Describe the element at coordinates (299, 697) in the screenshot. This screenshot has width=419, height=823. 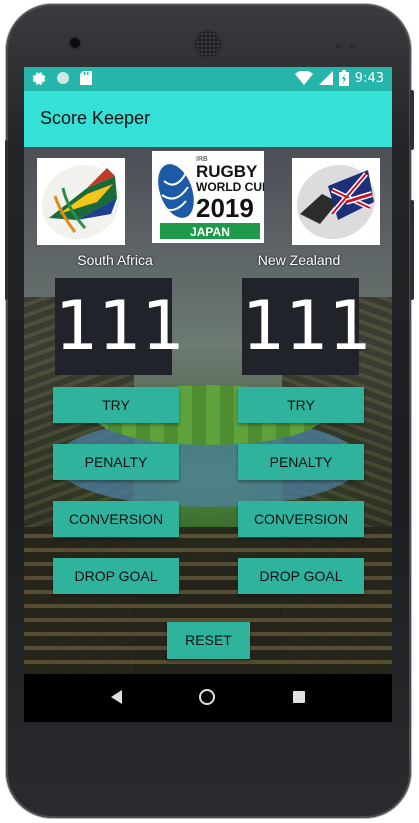
I see `recent-apps-icon` at that location.